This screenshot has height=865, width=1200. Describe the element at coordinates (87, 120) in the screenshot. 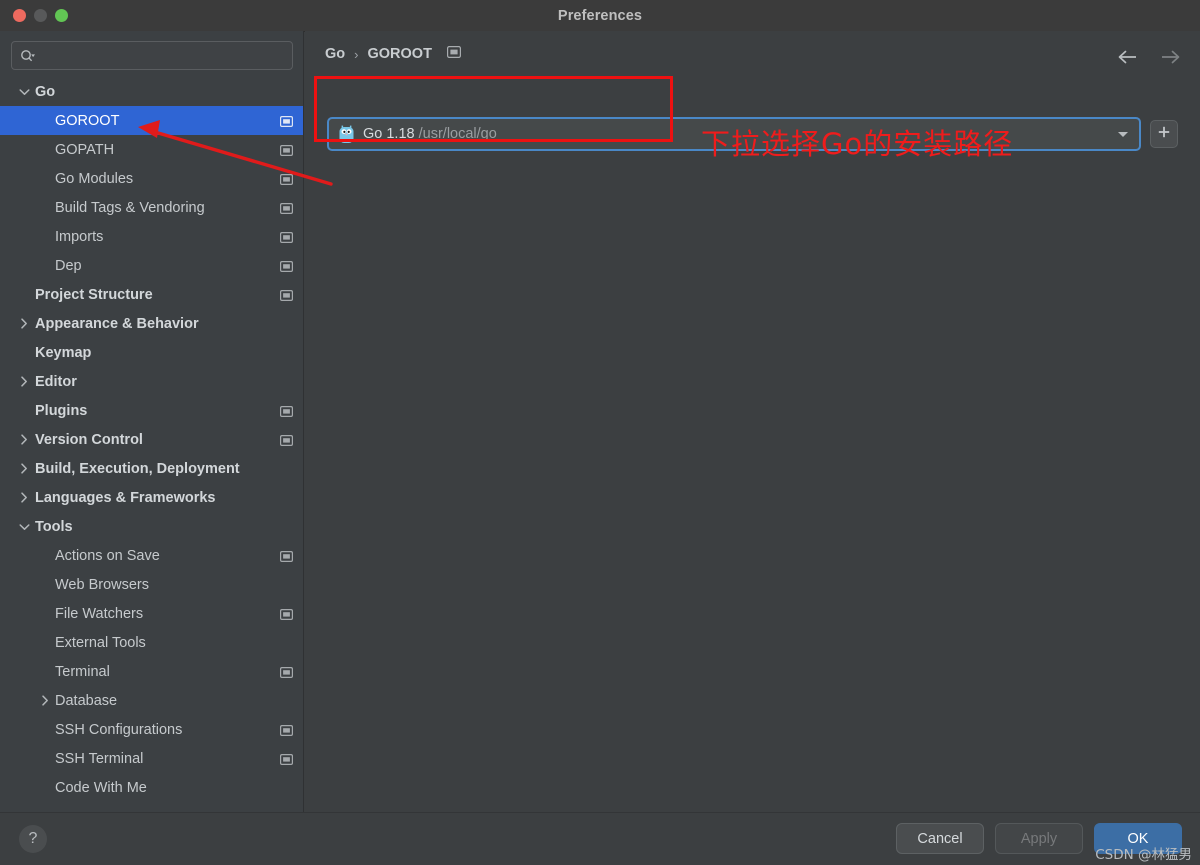

I see `sidebar-item-label: GOROOT` at that location.